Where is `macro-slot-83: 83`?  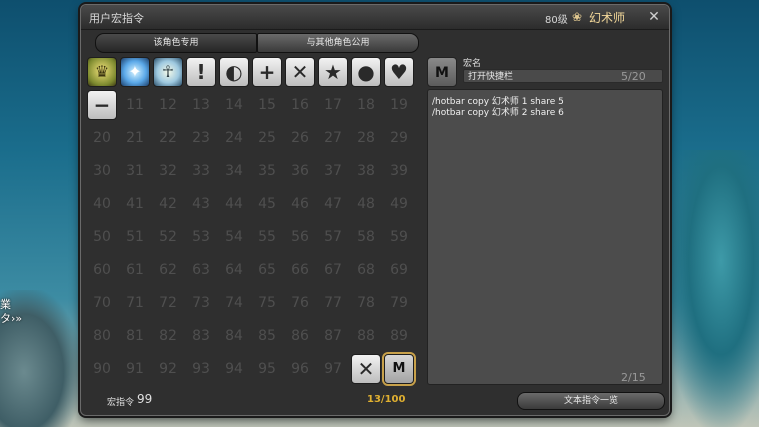 macro-slot-83: 83 is located at coordinates (201, 336).